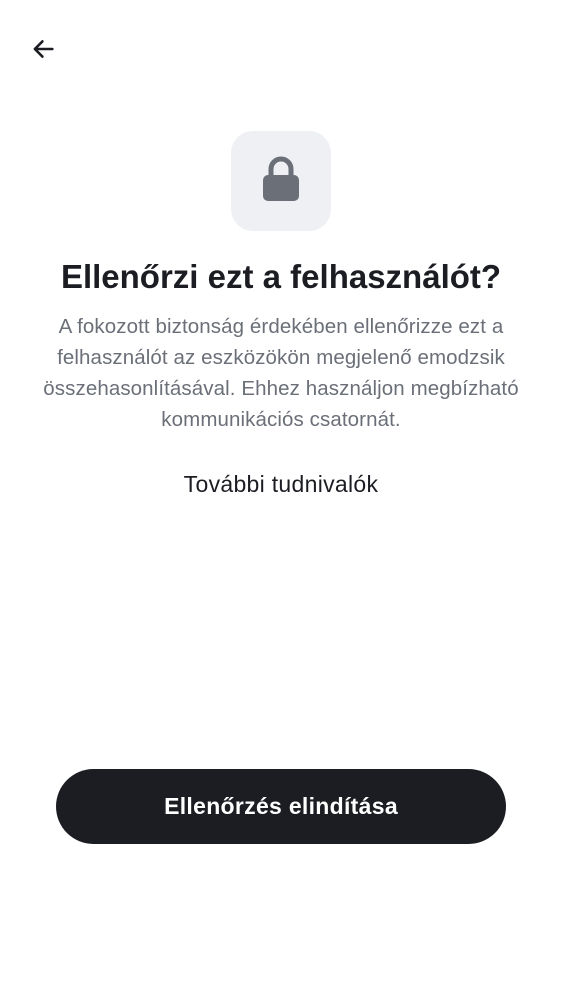 This screenshot has height=1000, width=562. I want to click on arrow-left-icon, so click(43, 51).